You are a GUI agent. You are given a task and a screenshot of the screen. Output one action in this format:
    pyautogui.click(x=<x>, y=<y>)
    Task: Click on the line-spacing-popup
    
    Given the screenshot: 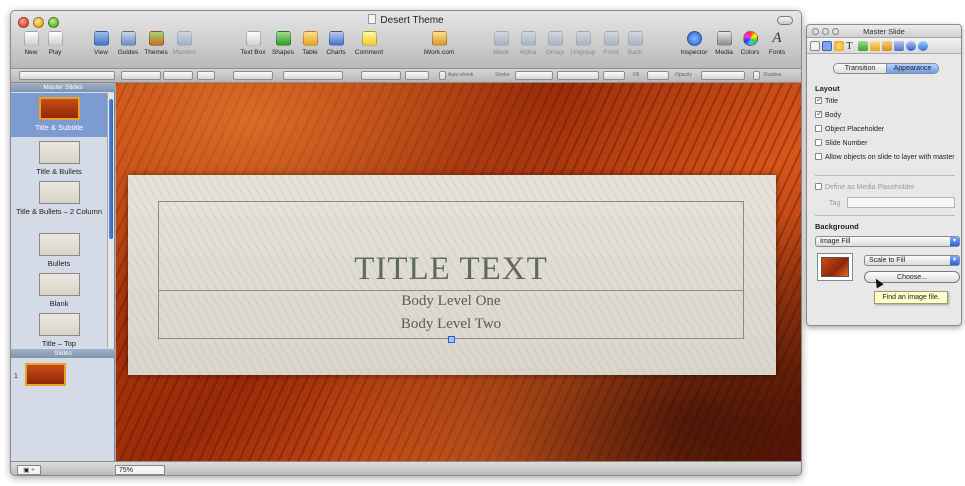 What is the action you would take?
    pyautogui.click(x=381, y=75)
    